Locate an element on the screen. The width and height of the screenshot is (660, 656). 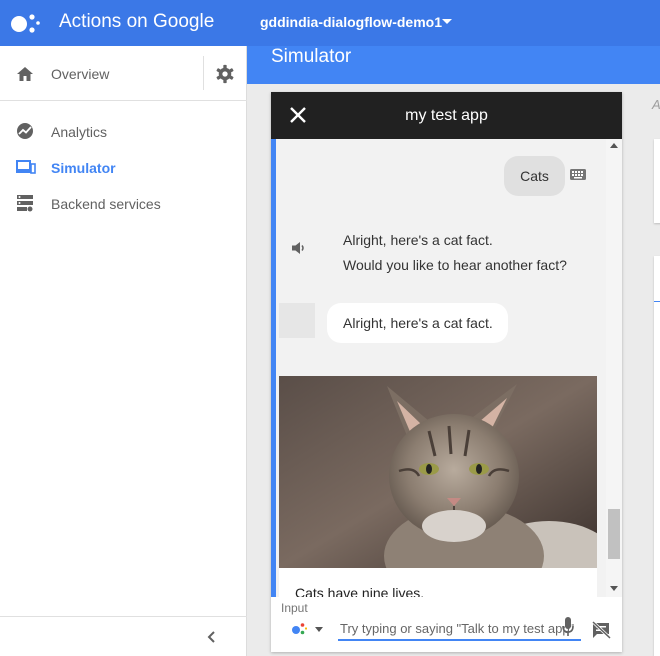
right-panel-tabs is located at coordinates (657, 456).